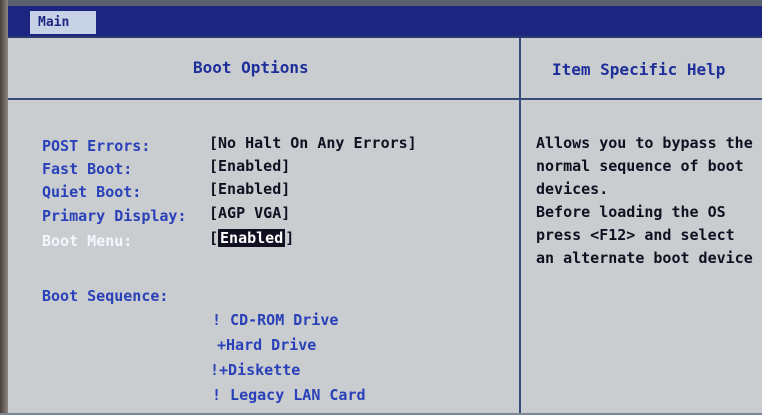 The image size is (762, 415). What do you see at coordinates (640, 166) in the screenshot?
I see `help-line: normal sequence of boot` at bounding box center [640, 166].